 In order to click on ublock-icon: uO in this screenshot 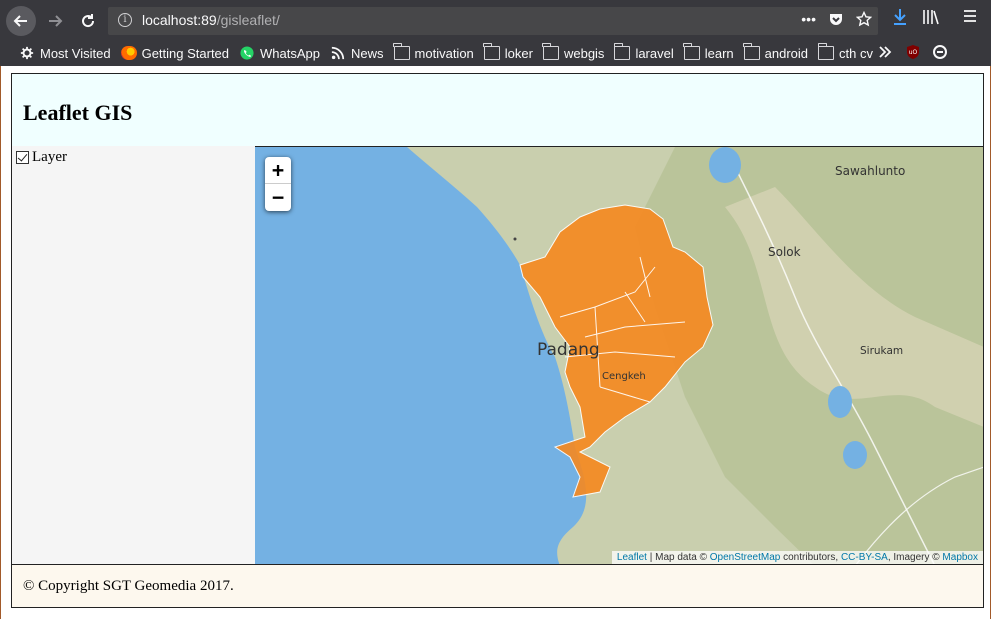, I will do `click(913, 52)`.